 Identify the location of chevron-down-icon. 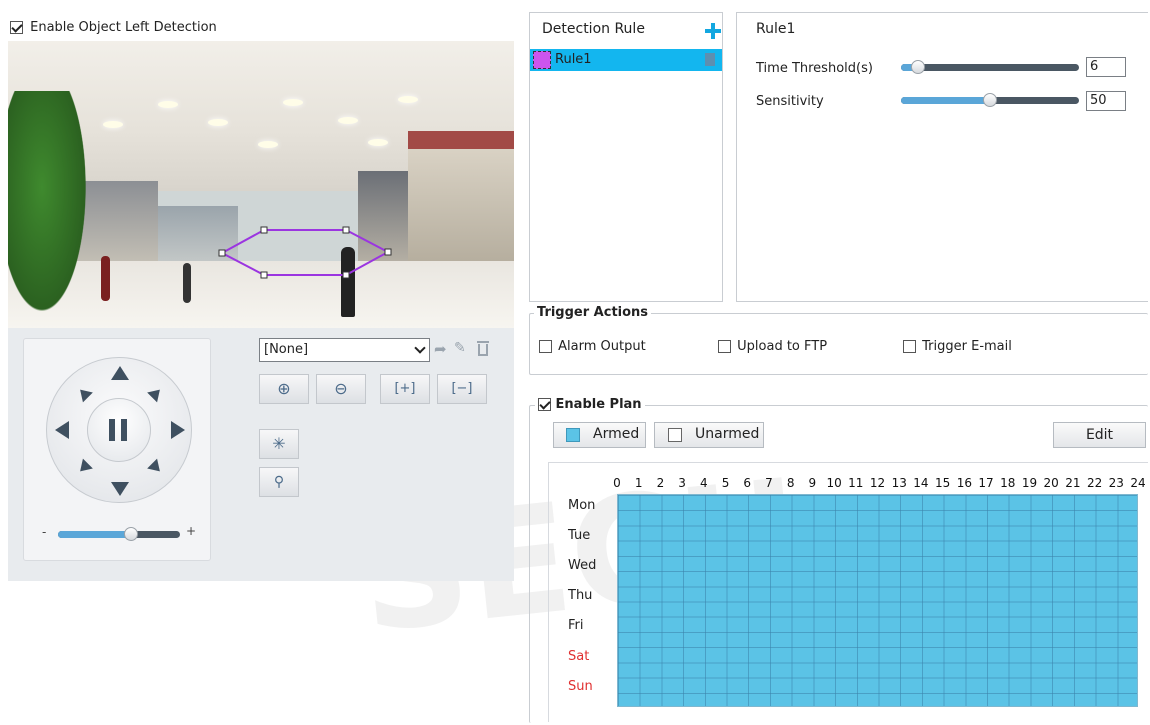
(420, 348).